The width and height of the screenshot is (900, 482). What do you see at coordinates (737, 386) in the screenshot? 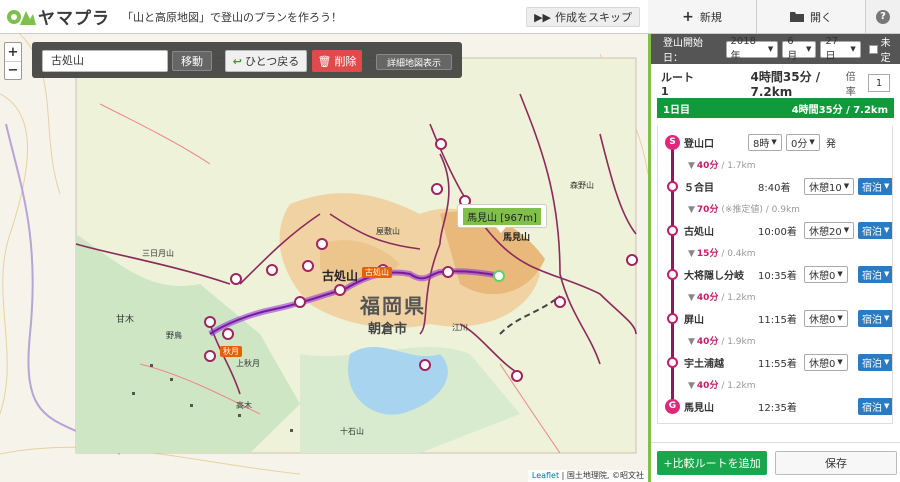
I see `leg-dist: / 1.2km` at bounding box center [737, 386].